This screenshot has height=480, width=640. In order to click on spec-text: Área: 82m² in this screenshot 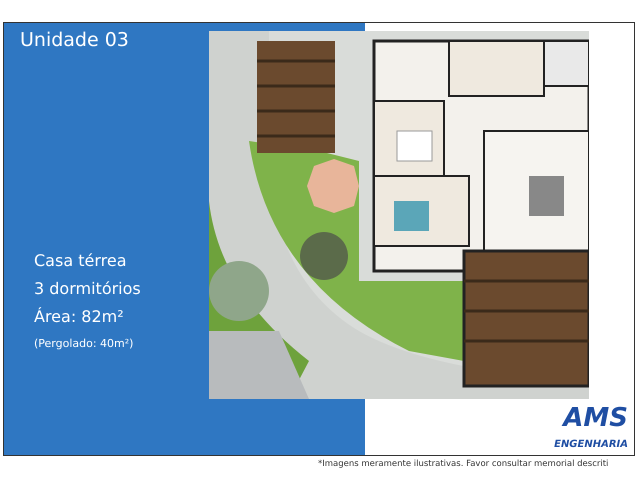, I will do `click(79, 316)`.